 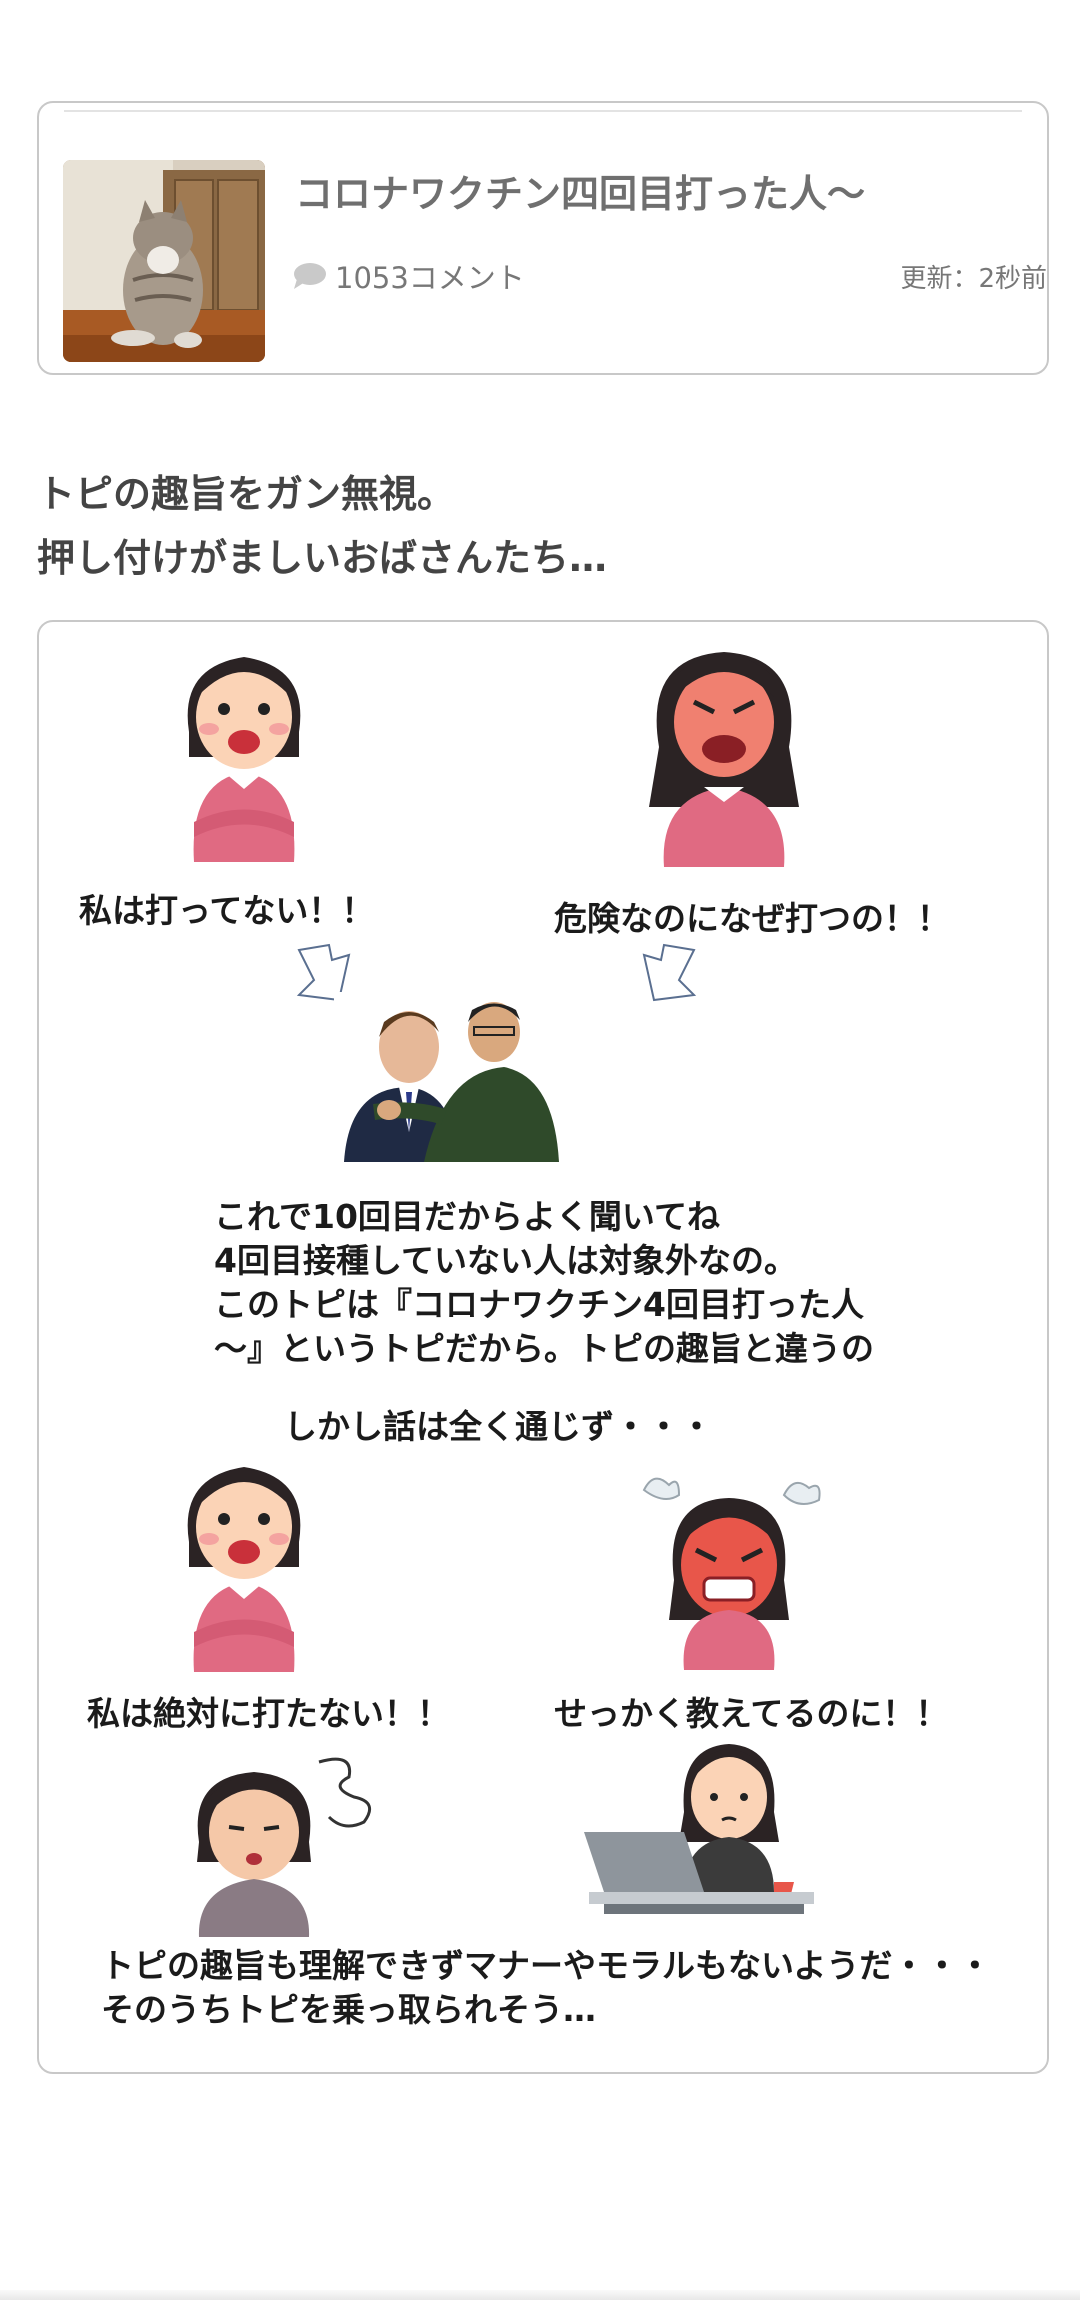 I want to click on explain-line-2: 4回目接種していない人は対象外なの。, so click(x=505, y=1260).